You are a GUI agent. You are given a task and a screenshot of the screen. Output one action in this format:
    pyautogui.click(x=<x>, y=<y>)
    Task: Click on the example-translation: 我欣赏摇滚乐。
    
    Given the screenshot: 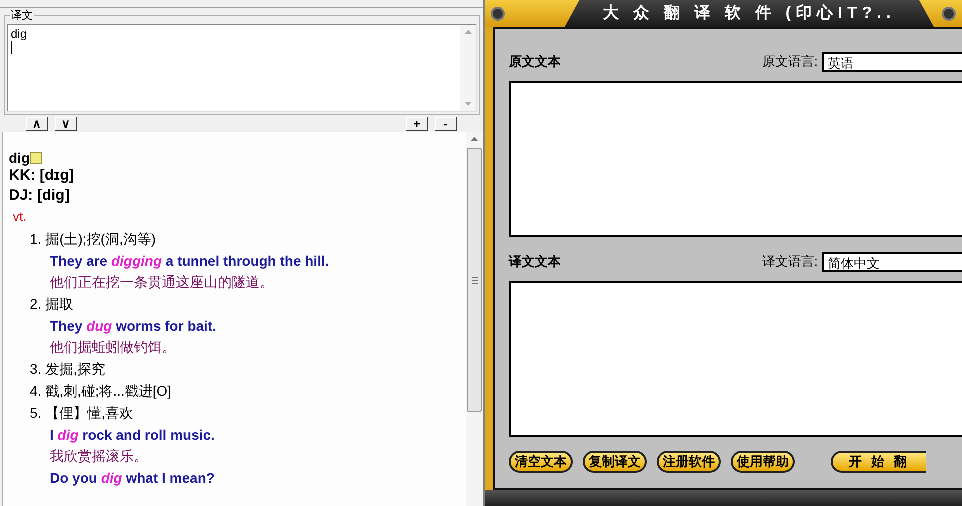 What is the action you would take?
    pyautogui.click(x=99, y=456)
    